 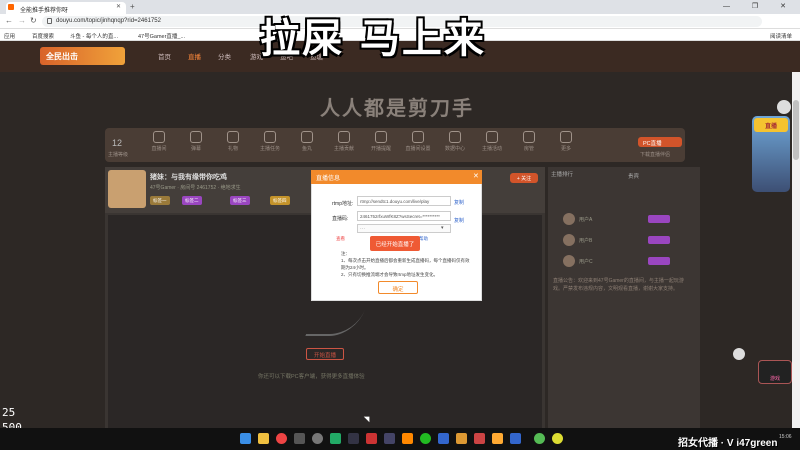 What do you see at coordinates (353, 438) in the screenshot?
I see `steam-icon` at bounding box center [353, 438].